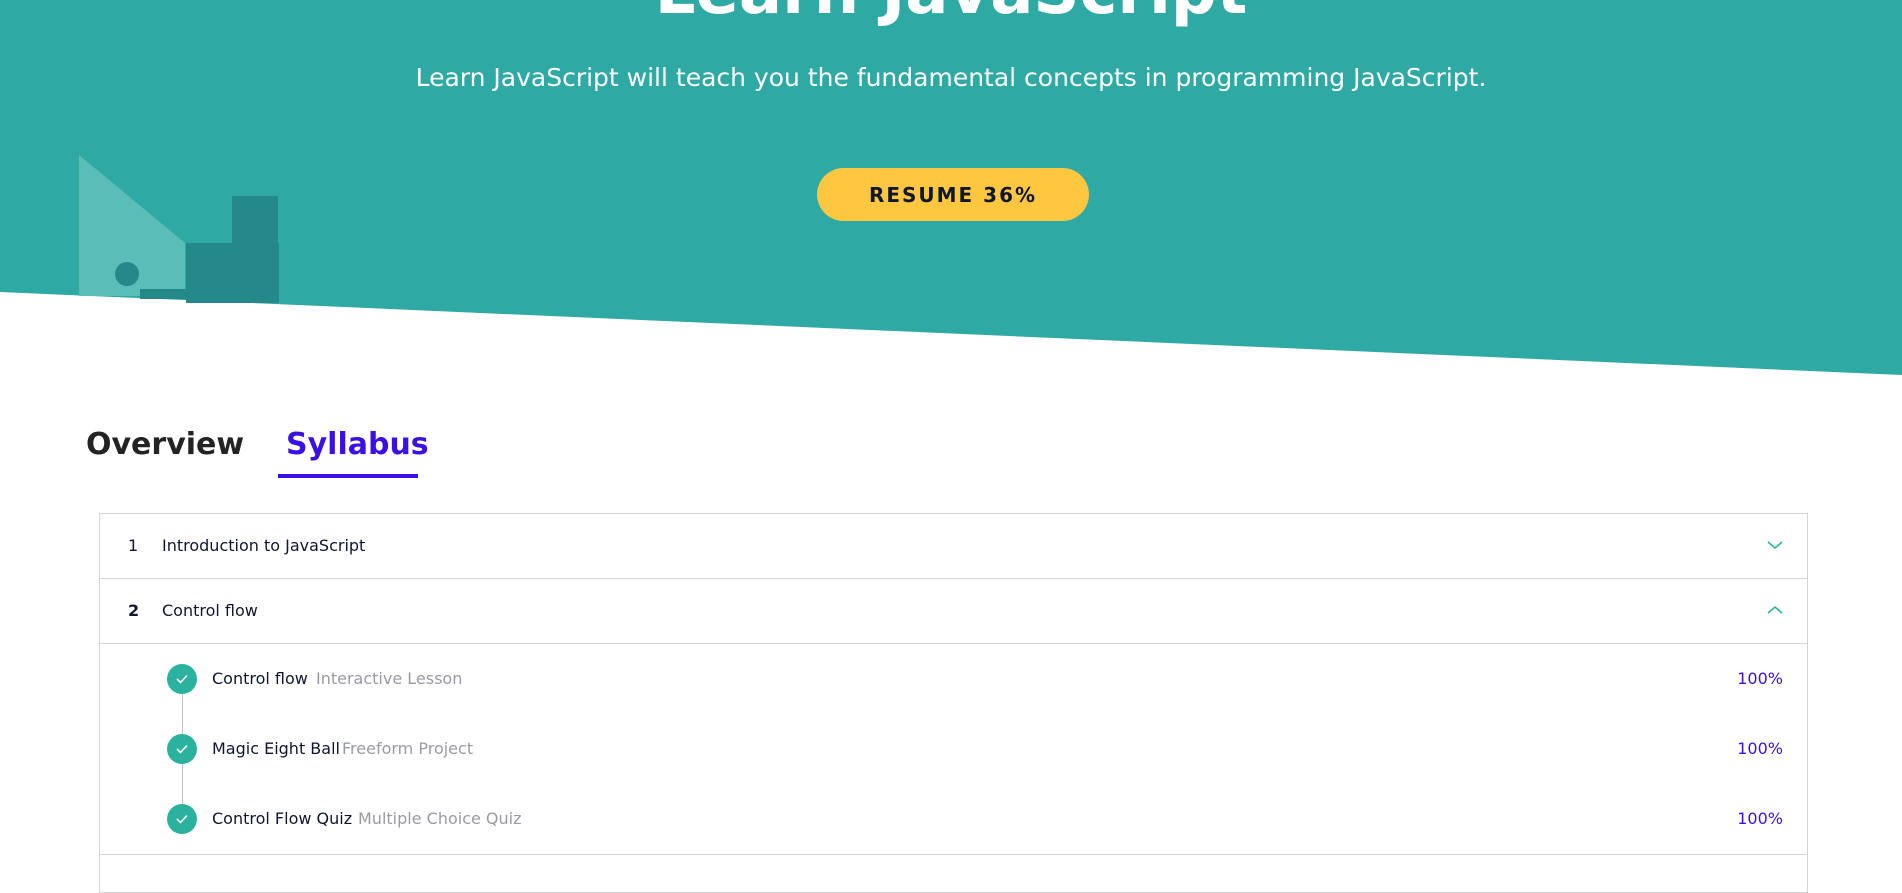 This screenshot has height=893, width=1902. I want to click on item-type: Freeform Project, so click(408, 748).